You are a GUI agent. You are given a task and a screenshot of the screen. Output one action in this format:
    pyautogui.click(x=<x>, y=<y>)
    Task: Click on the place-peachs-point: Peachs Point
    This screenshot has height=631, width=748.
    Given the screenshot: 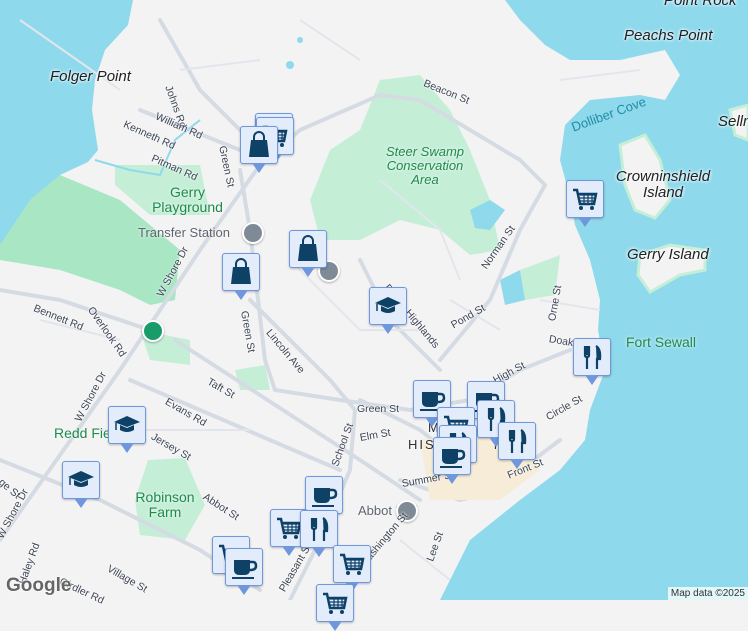 What is the action you would take?
    pyautogui.click(x=668, y=35)
    